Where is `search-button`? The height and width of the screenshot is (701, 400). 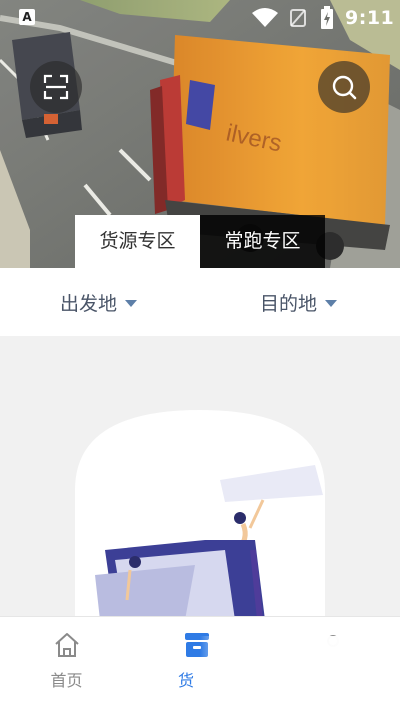
search-button is located at coordinates (344, 87).